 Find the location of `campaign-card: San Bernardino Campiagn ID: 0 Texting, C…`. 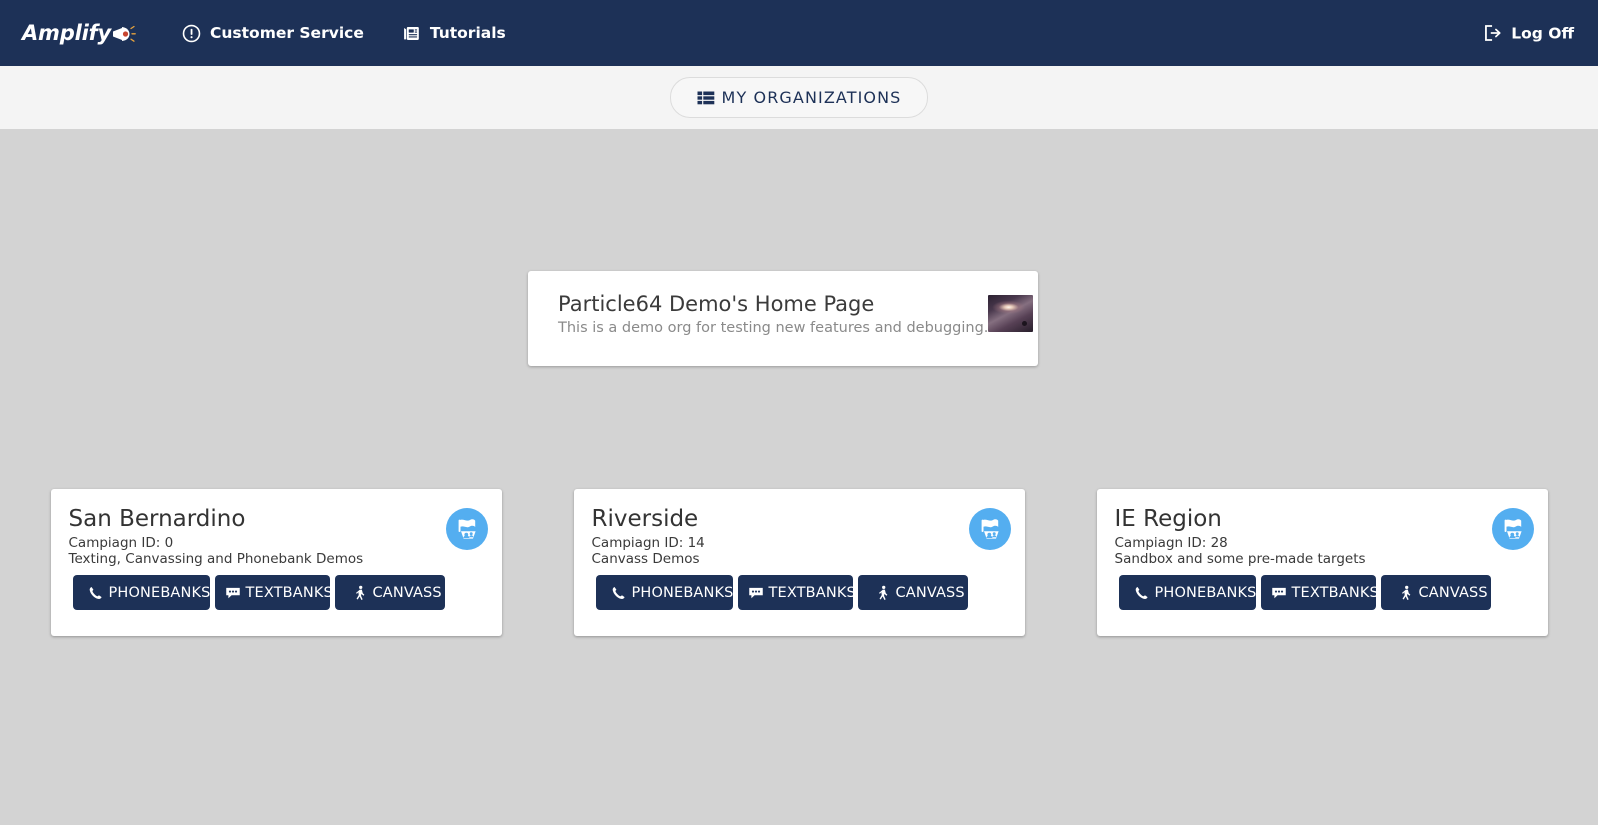

campaign-card: San Bernardino Campiagn ID: 0 Texting, C… is located at coordinates (276, 562).